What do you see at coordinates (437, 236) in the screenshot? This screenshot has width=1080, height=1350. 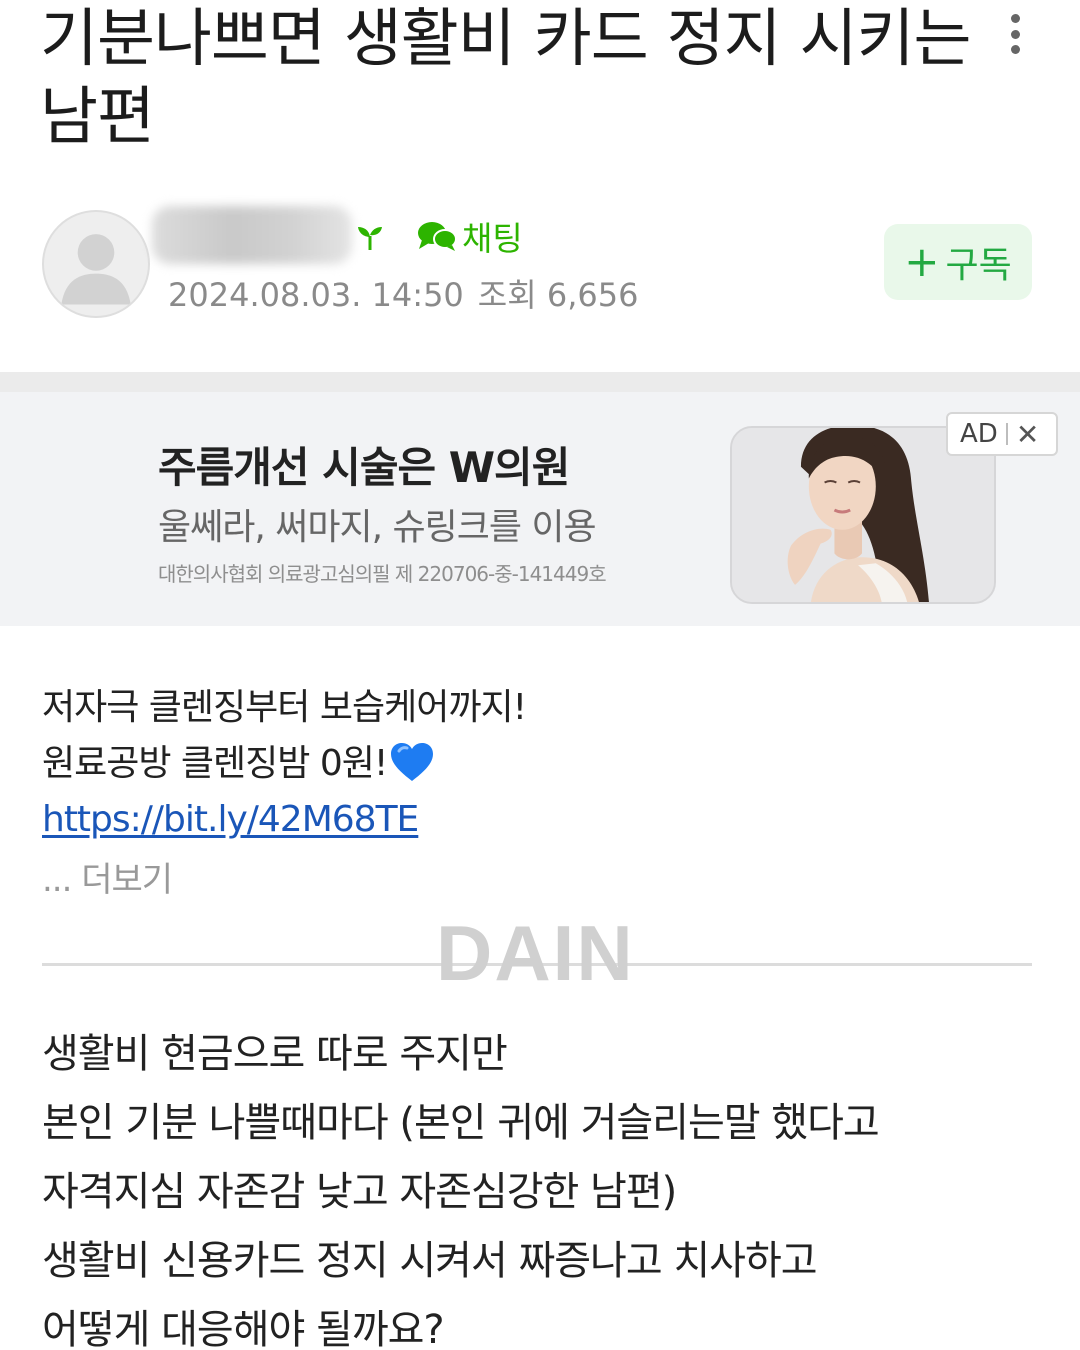 I see `chat-bubbles-icon` at bounding box center [437, 236].